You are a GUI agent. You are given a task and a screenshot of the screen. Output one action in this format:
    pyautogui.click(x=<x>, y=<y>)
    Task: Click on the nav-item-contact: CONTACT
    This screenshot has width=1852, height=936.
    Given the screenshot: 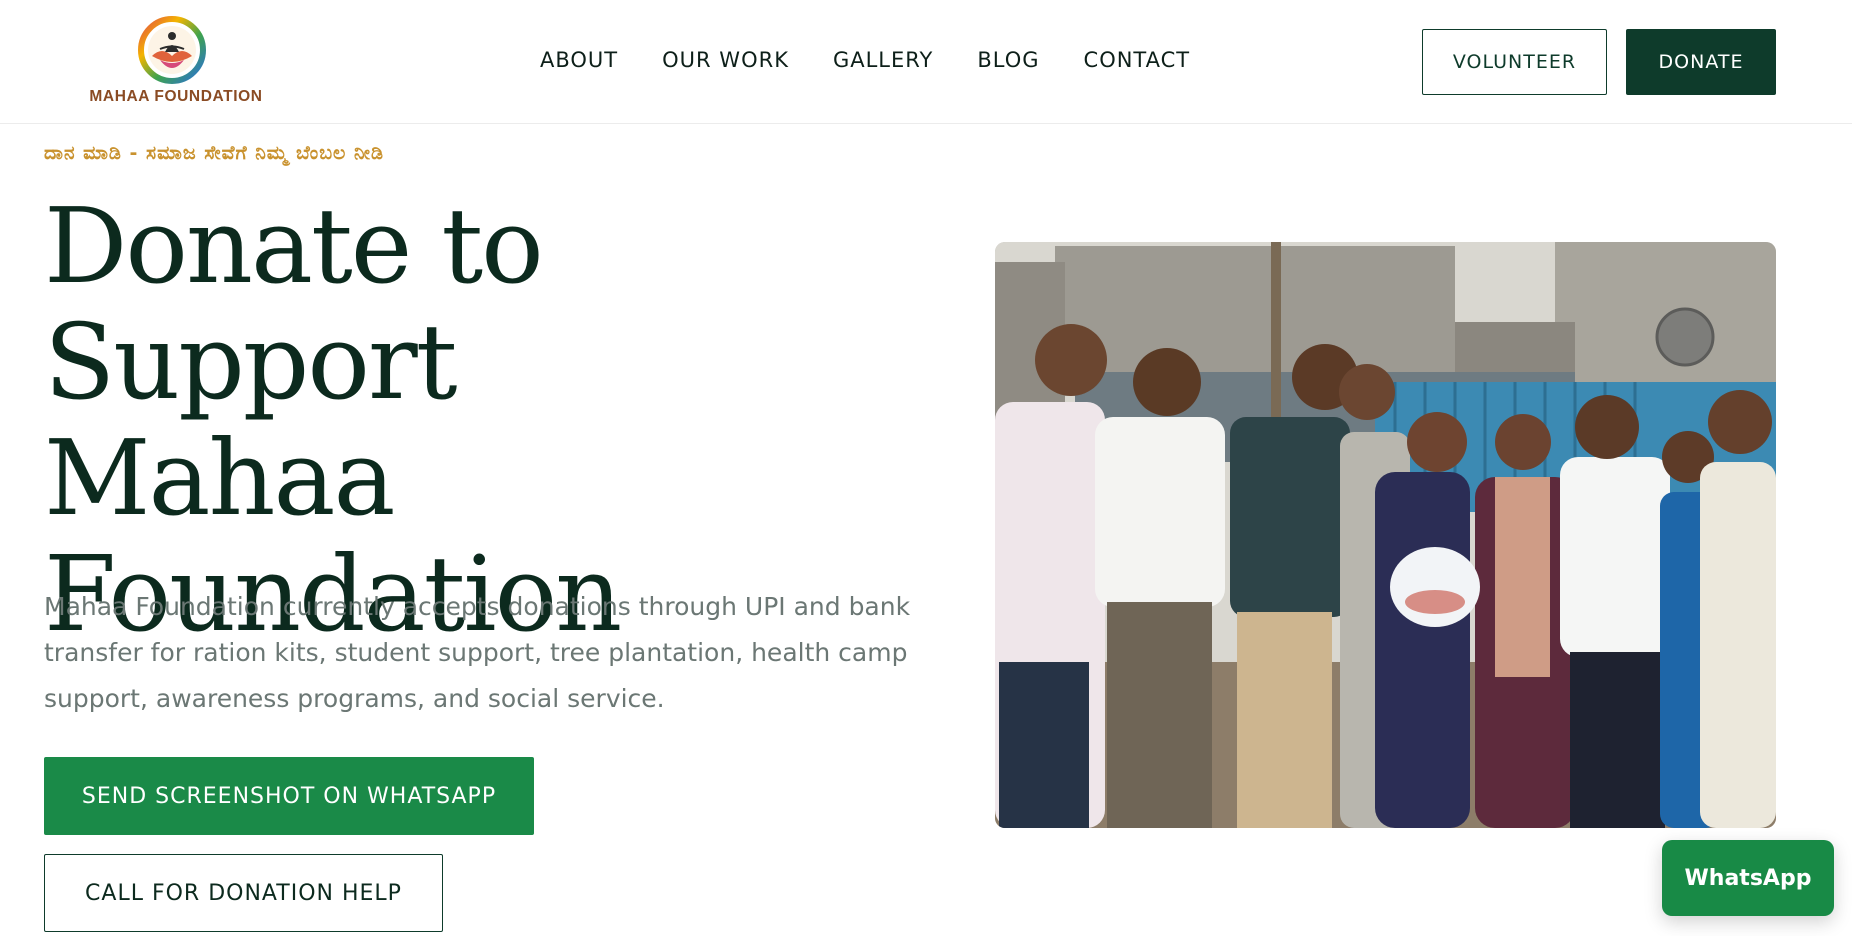 What is the action you would take?
    pyautogui.click(x=1137, y=60)
    